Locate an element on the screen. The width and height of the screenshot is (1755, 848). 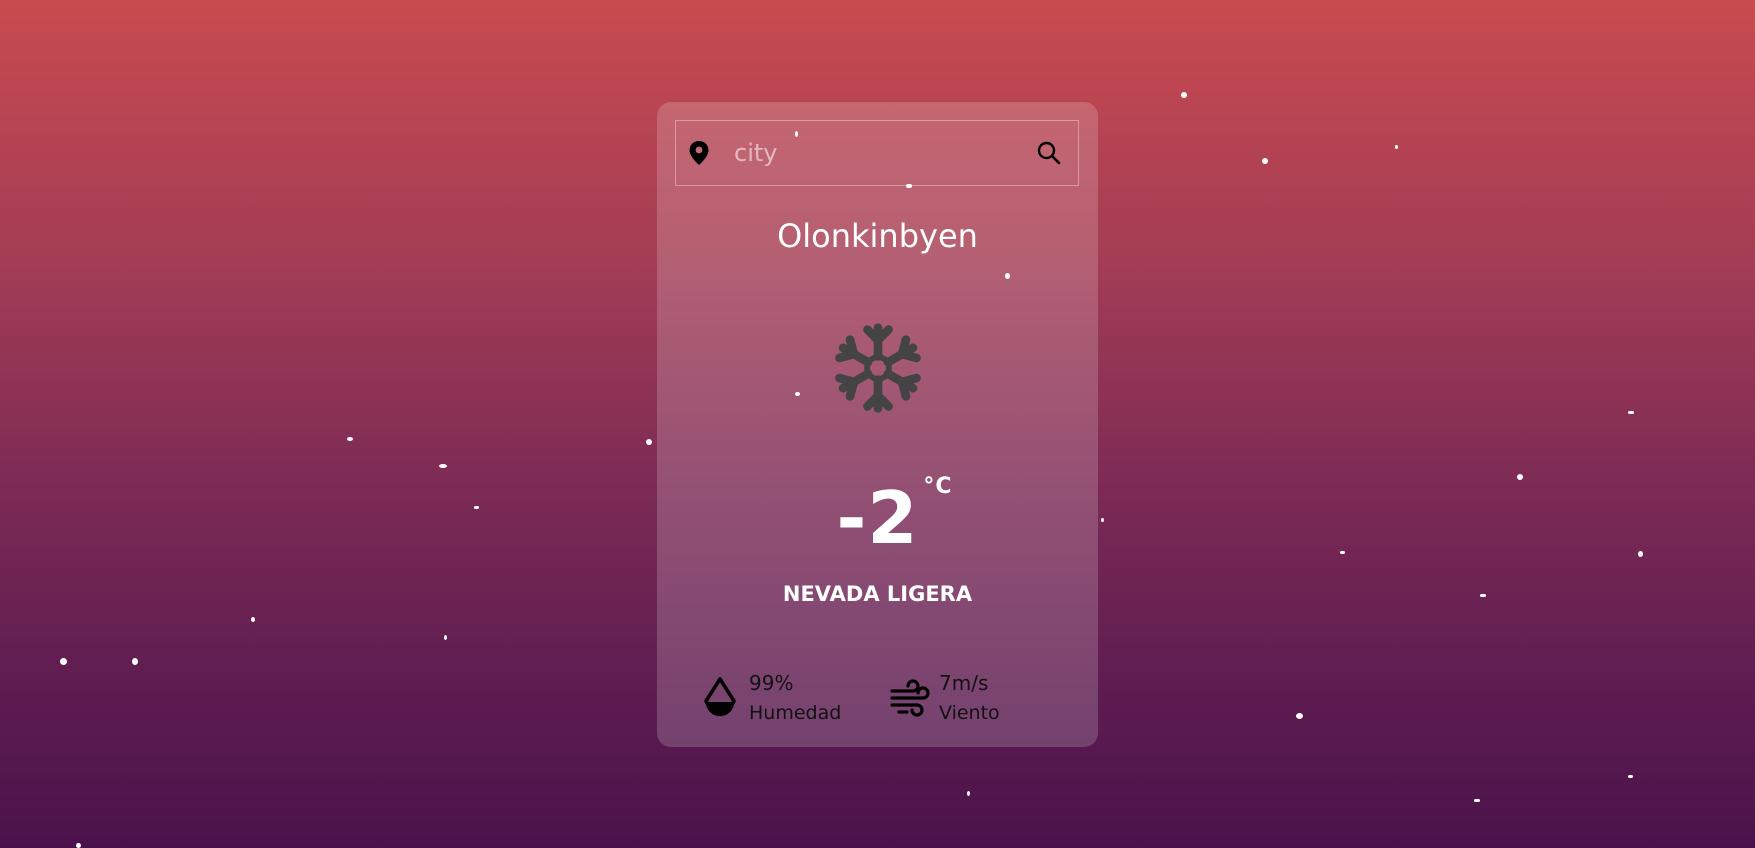
humidity-stat: 99% Humedad is located at coordinates (770, 698).